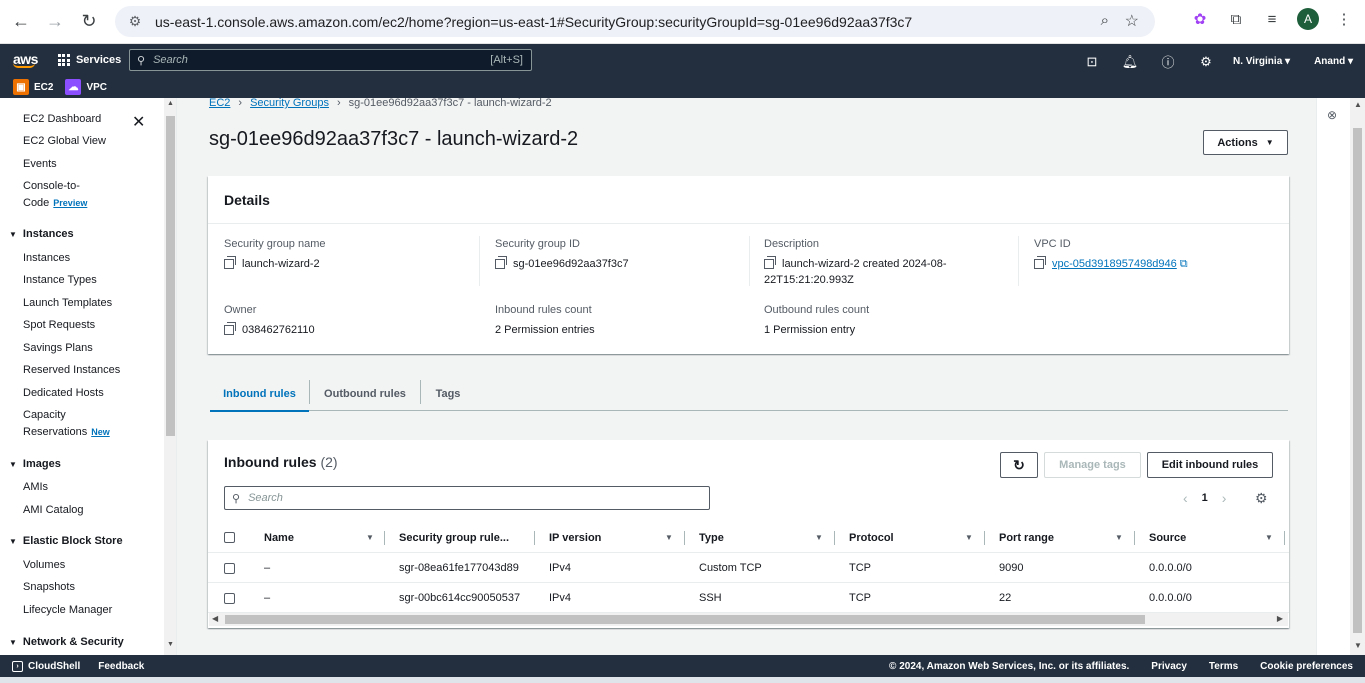 The width and height of the screenshot is (1365, 683). What do you see at coordinates (21, 22) in the screenshot?
I see `back-icon: ←` at bounding box center [21, 22].